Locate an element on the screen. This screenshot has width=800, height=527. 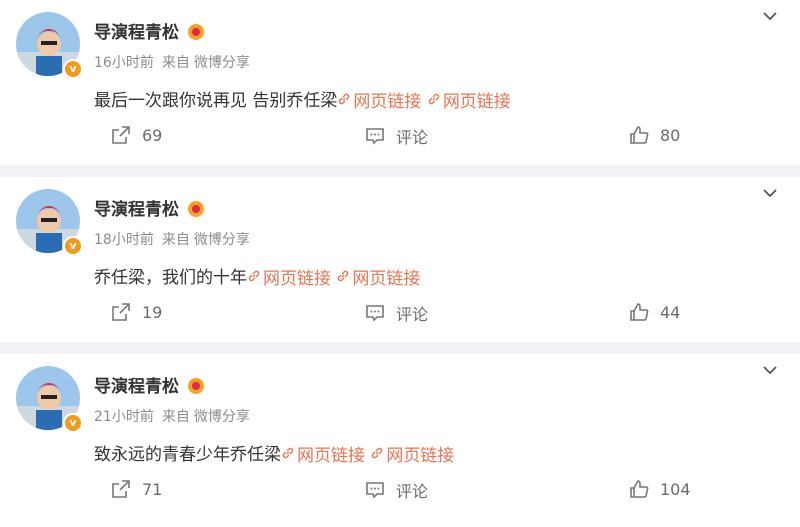
post-actions: 19 评论 44 is located at coordinates (400, 316).